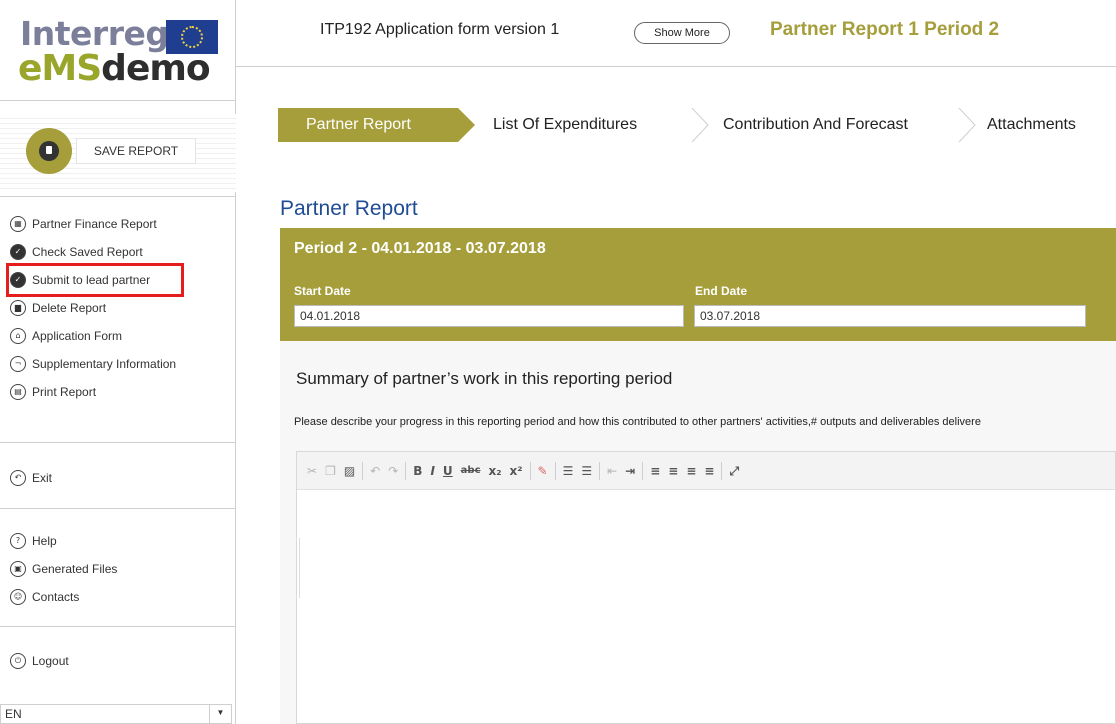 The height and width of the screenshot is (724, 1116). I want to click on show-more-button: Show More, so click(682, 33).